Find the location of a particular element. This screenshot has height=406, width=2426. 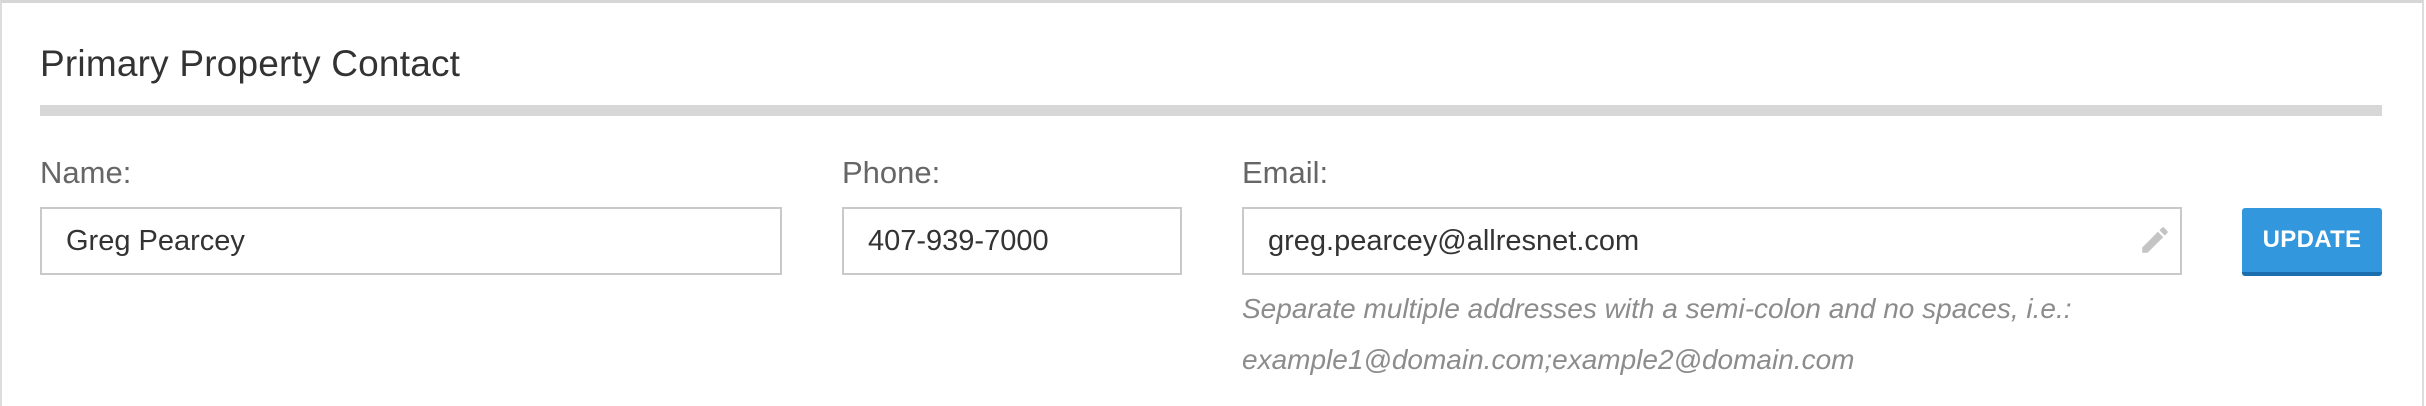

section-title: Primary Property Contact is located at coordinates (250, 63).